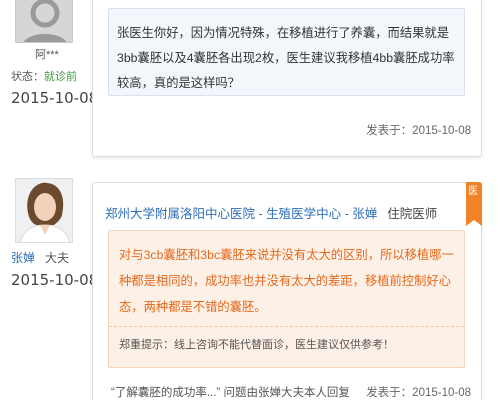 The image size is (500, 400). What do you see at coordinates (256, 345) in the screenshot?
I see `disclaimer-notice: 郑重提示：线上咨询不能代替面诊，医生建议仅供参考！` at bounding box center [256, 345].